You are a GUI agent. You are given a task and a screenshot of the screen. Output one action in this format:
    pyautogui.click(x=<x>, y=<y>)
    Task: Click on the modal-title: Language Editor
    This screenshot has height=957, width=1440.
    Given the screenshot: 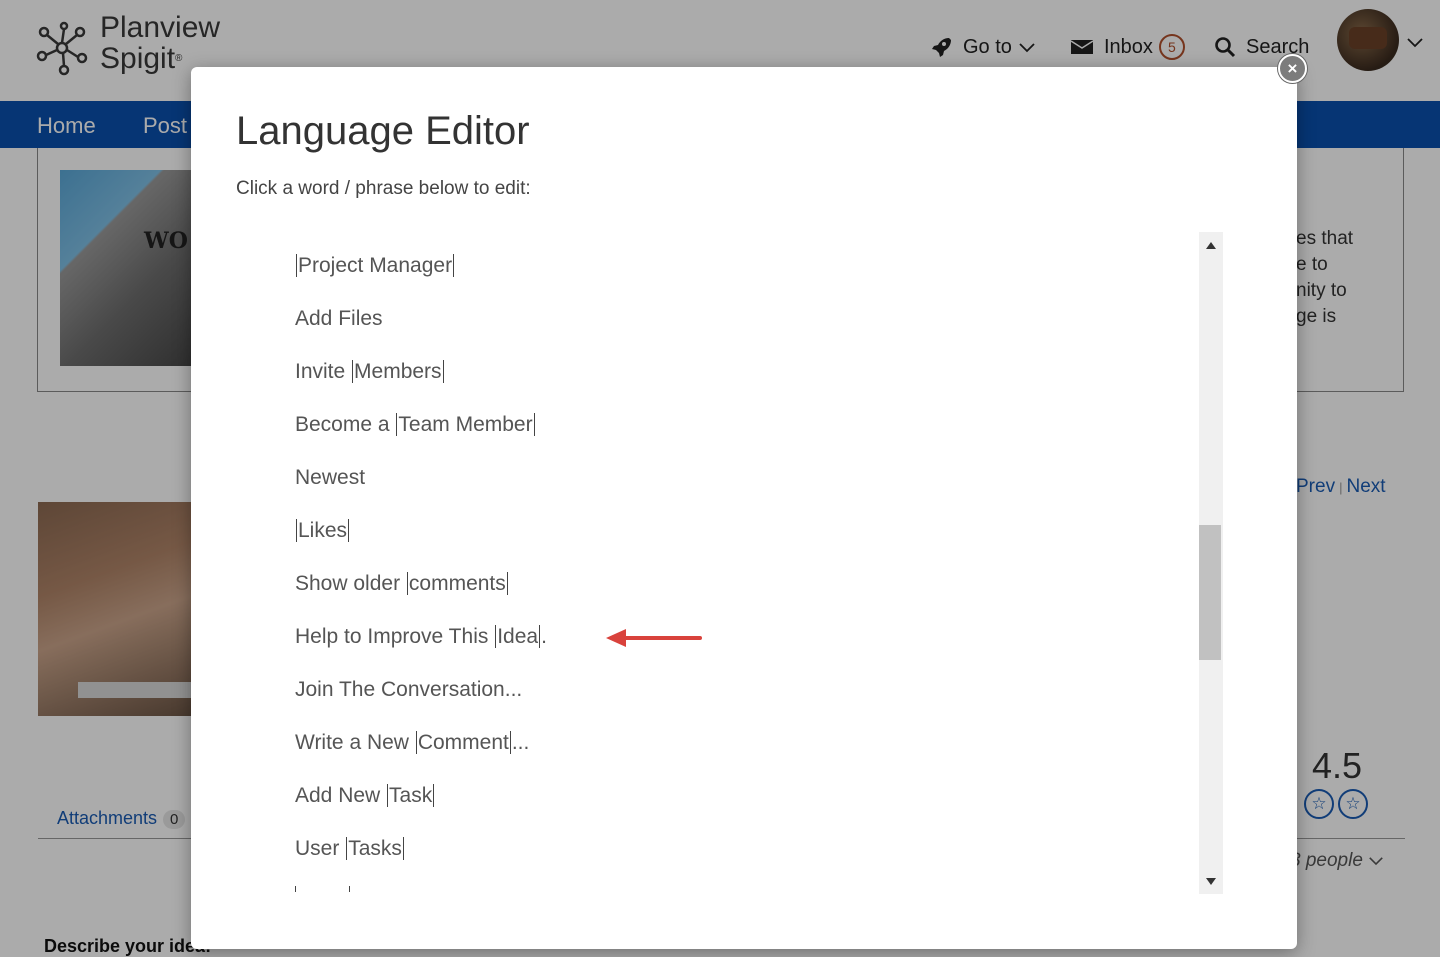 What is the action you would take?
    pyautogui.click(x=383, y=131)
    